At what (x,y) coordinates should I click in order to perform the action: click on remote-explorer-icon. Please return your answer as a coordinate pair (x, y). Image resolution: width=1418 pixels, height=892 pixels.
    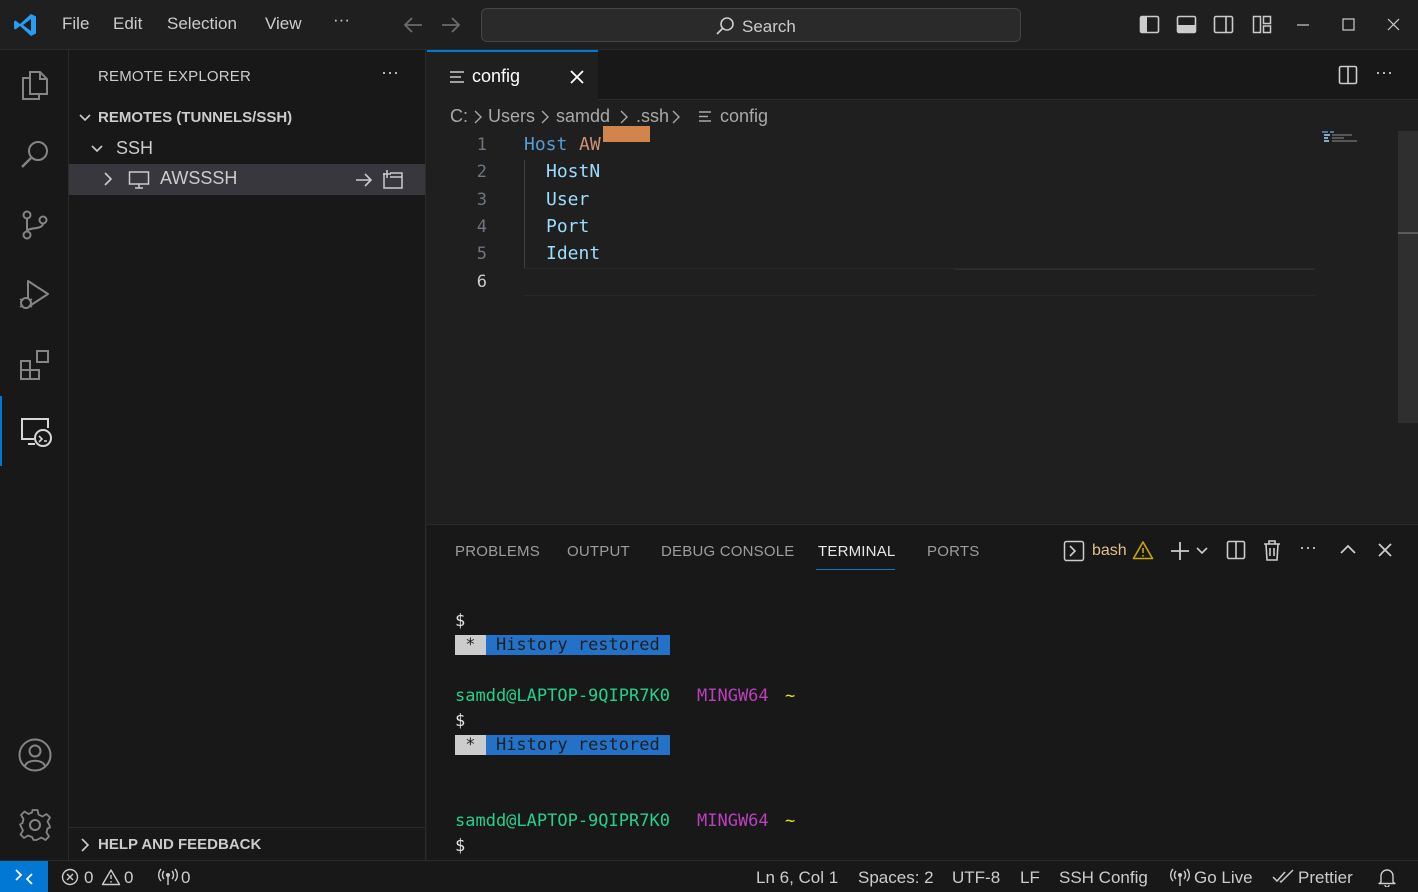
    Looking at the image, I should click on (34, 431).